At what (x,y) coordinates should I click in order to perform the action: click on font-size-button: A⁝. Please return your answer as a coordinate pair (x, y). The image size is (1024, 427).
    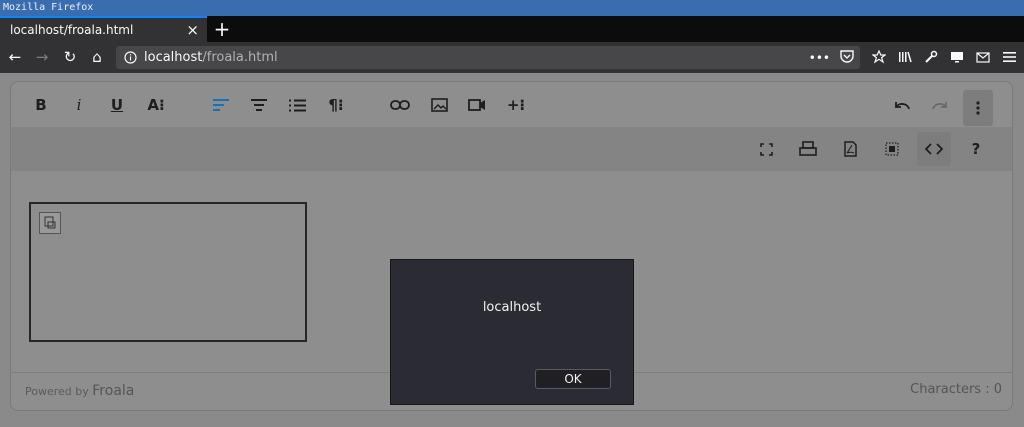
    Looking at the image, I should click on (156, 105).